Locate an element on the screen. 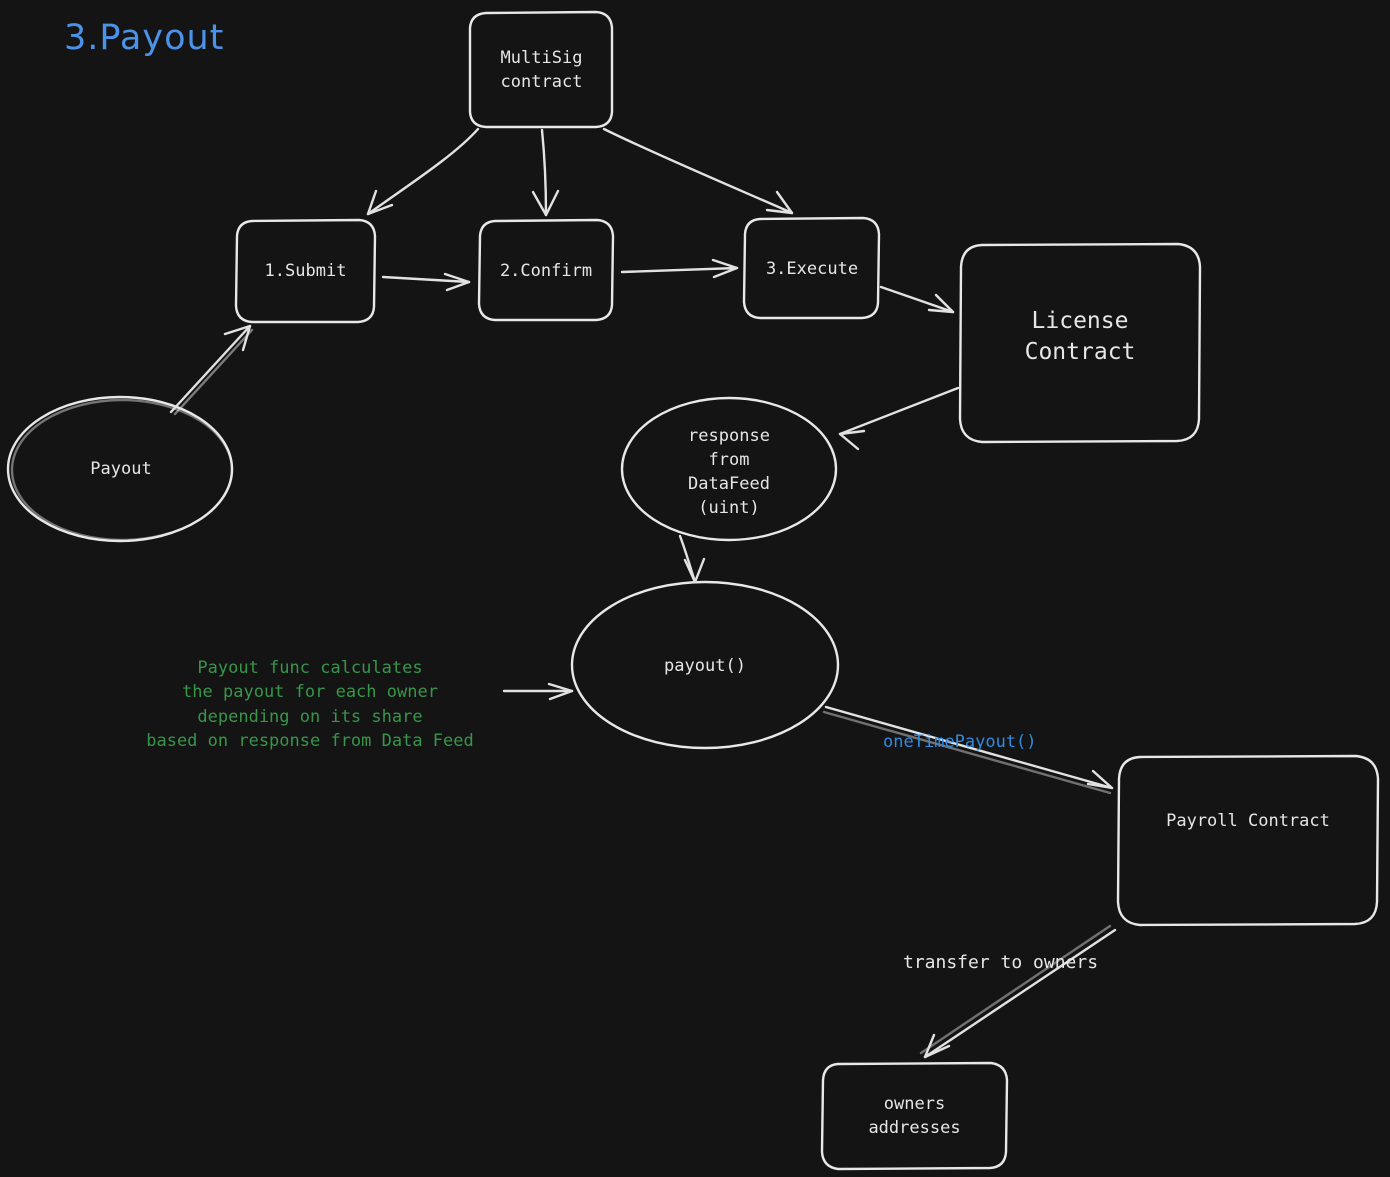 This screenshot has width=1390, height=1177. node-label-response: response from DataFeed (uint) is located at coordinates (729, 472).